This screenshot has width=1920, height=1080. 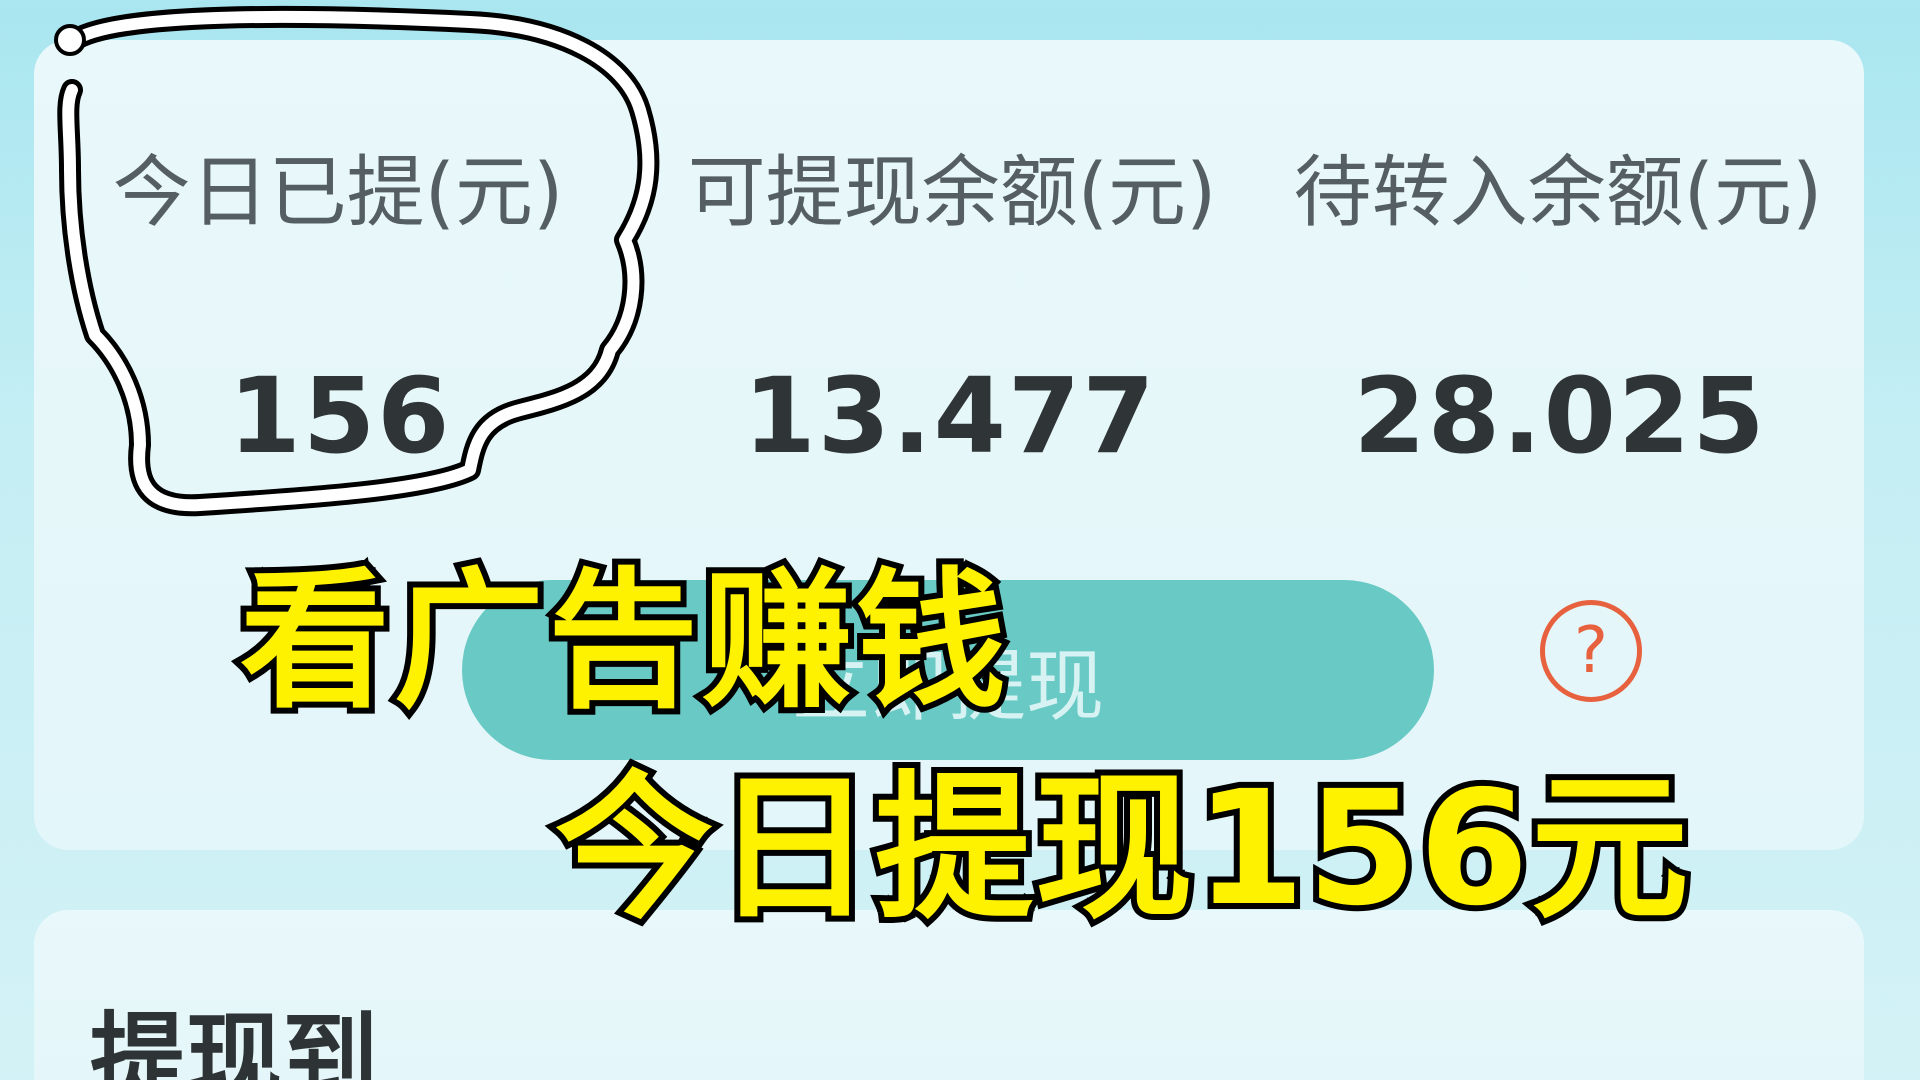 I want to click on withdrawable-balance-value: 13.477, so click(x=950, y=416).